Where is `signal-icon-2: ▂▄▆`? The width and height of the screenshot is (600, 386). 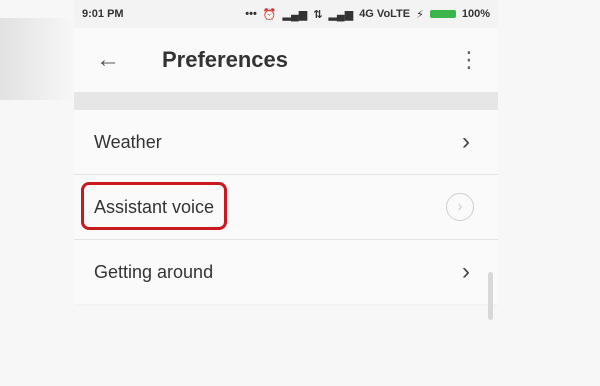
signal-icon-2: ▂▄▆ is located at coordinates (341, 14).